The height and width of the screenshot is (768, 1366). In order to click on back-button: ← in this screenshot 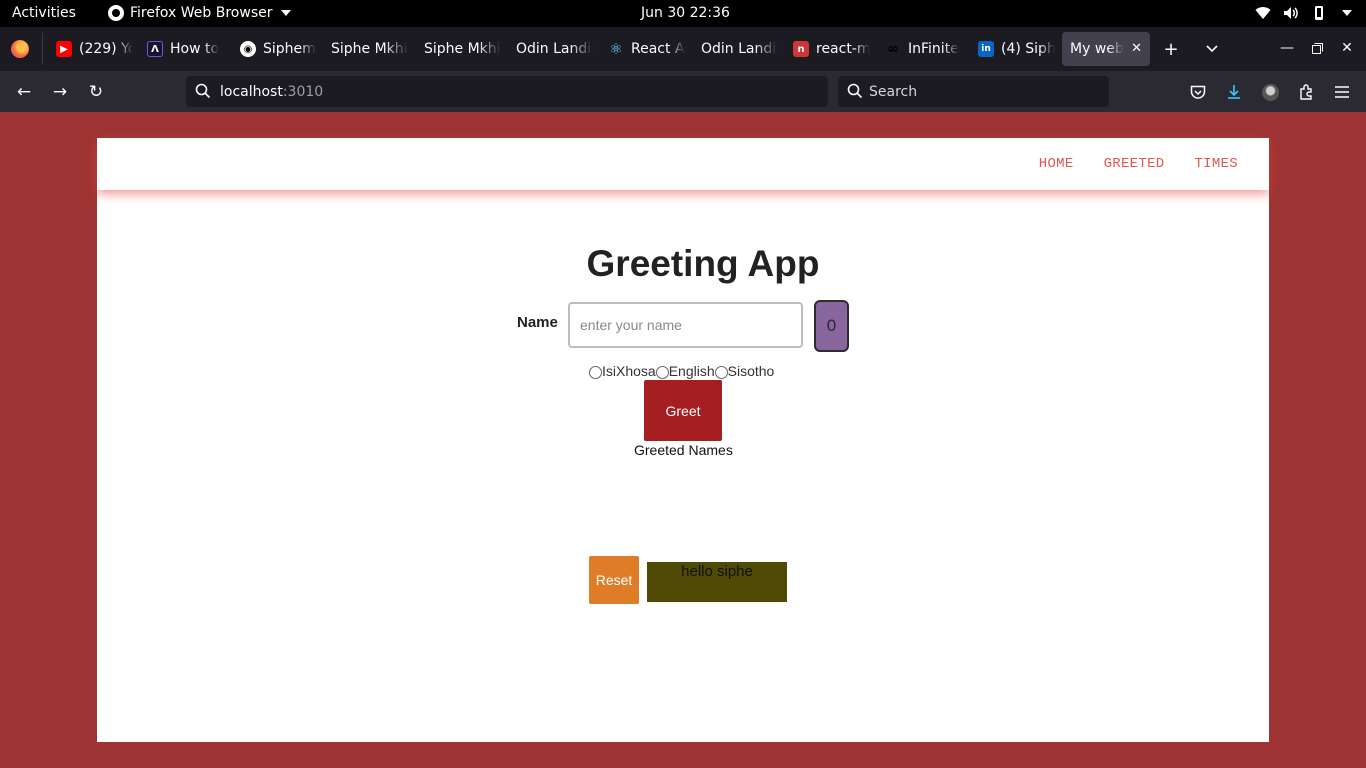, I will do `click(24, 92)`.